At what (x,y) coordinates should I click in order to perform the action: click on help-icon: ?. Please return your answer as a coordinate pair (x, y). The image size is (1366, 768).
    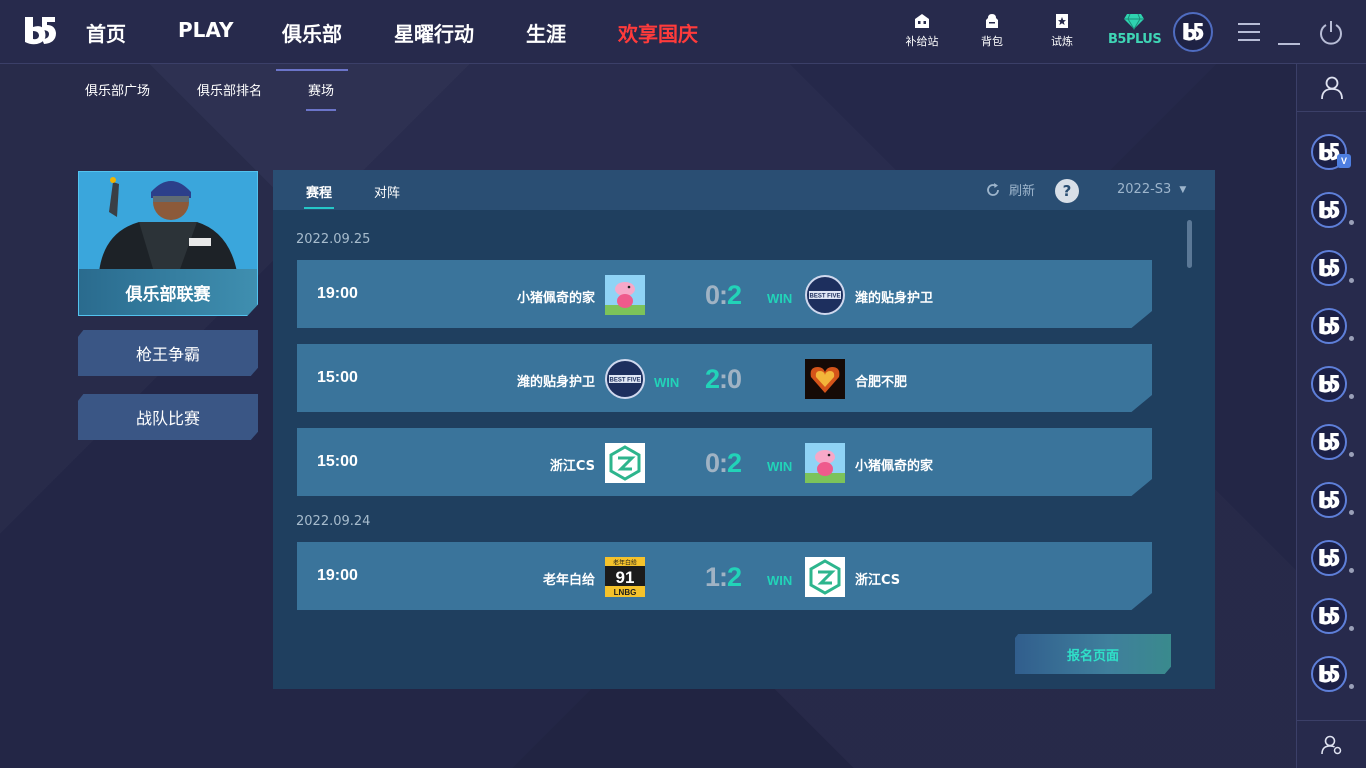
    Looking at the image, I should click on (1067, 191).